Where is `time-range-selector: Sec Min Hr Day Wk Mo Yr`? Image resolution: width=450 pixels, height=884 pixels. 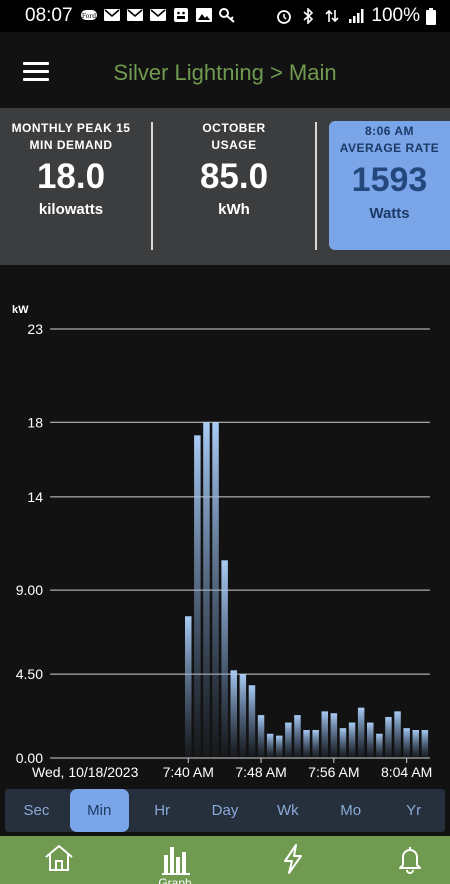
time-range-selector: Sec Min Hr Day Wk Mo Yr is located at coordinates (225, 810).